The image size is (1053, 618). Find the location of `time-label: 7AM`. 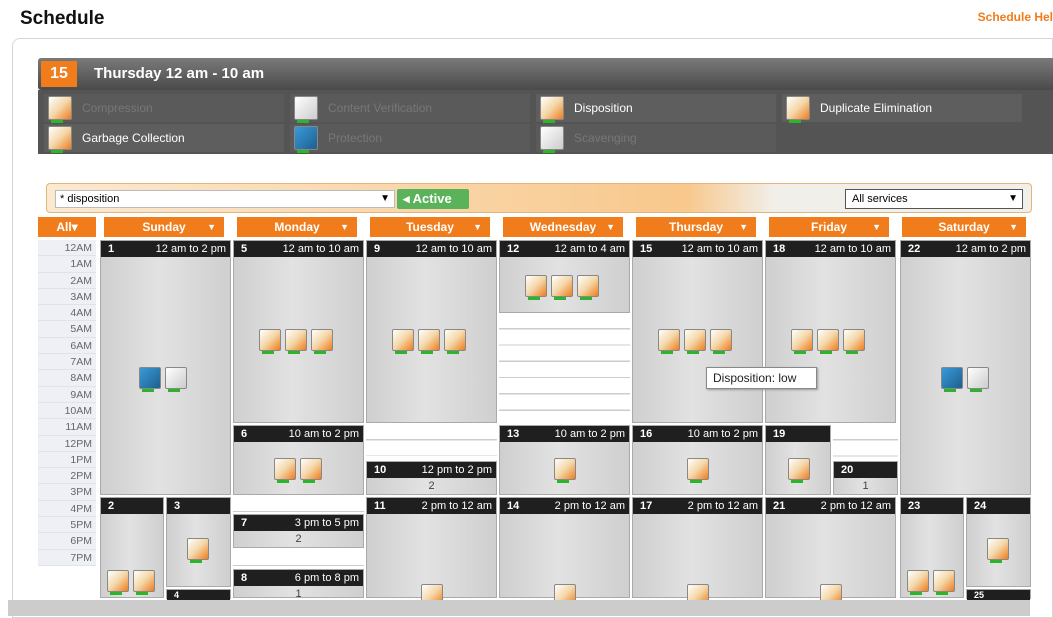

time-label: 7AM is located at coordinates (67, 362).